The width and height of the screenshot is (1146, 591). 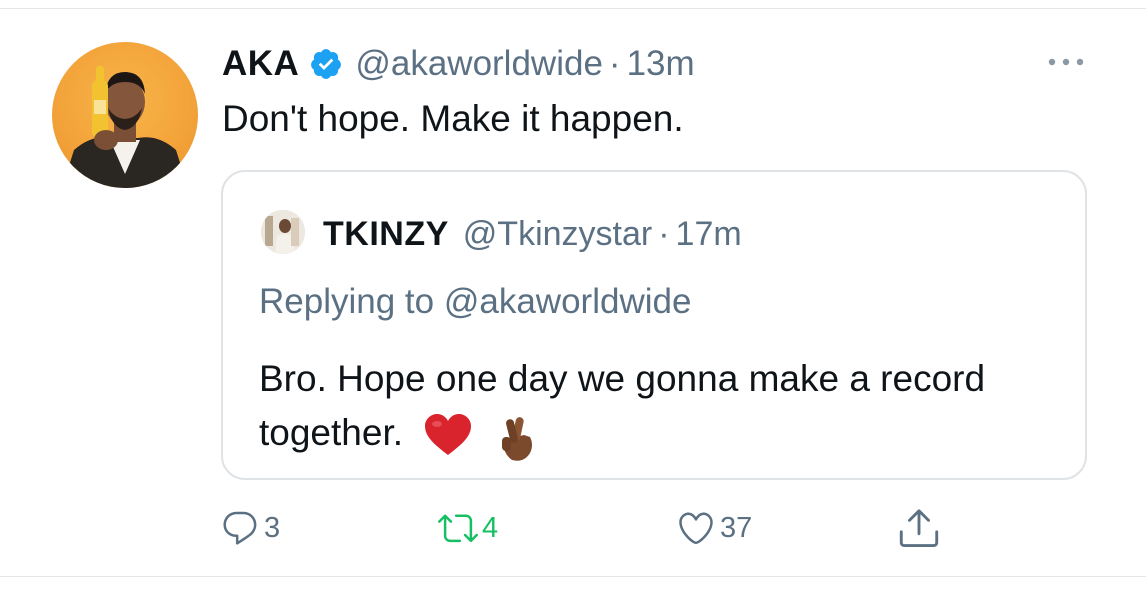 What do you see at coordinates (661, 64) in the screenshot?
I see `tweet-timestamp: 13m` at bounding box center [661, 64].